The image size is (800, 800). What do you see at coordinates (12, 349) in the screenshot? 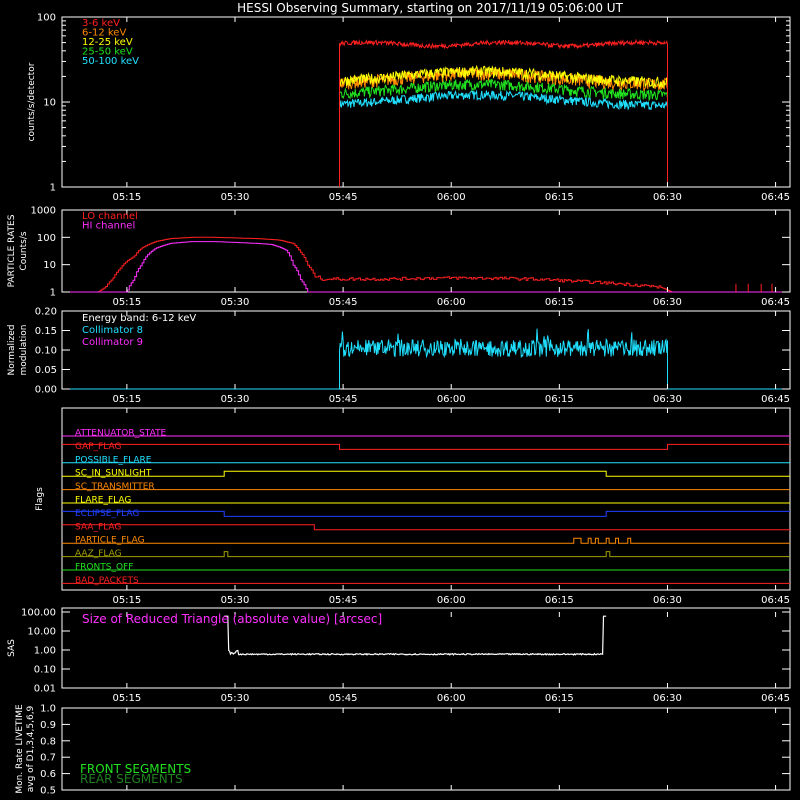
I see `panel-3-ylabel-line-1: Normalized` at bounding box center [12, 349].